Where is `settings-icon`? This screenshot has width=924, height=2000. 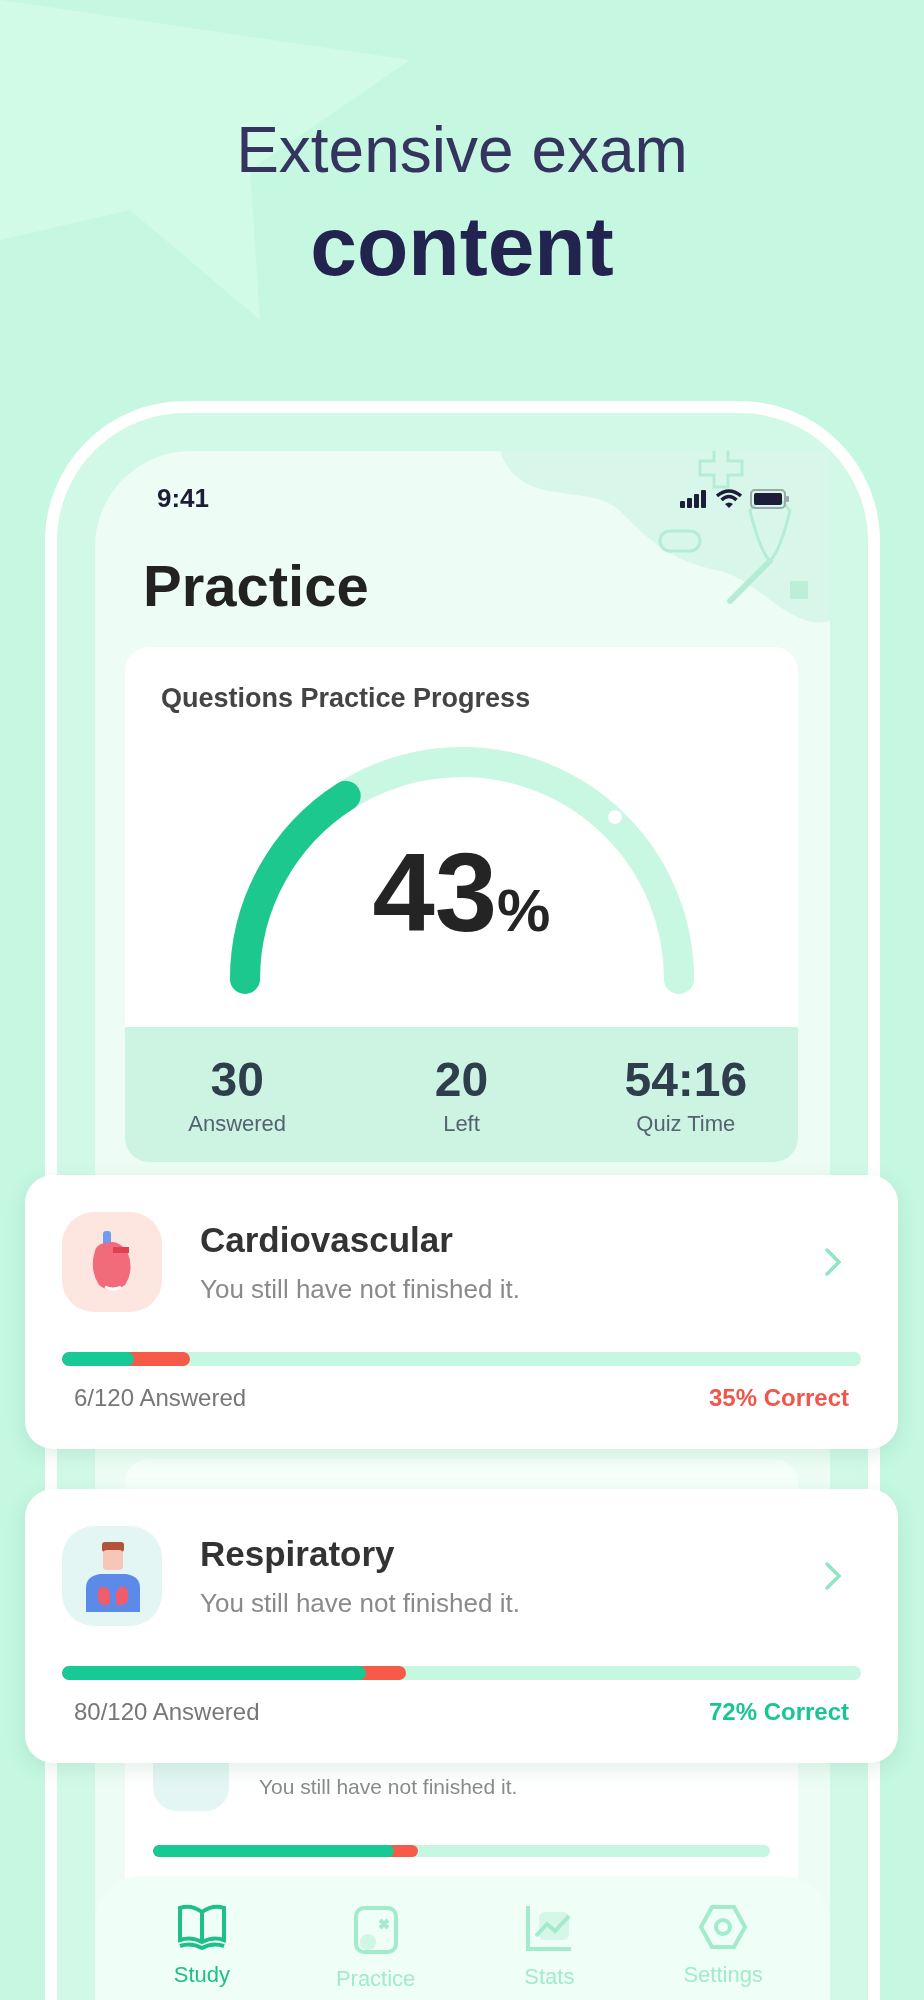 settings-icon is located at coordinates (723, 1927).